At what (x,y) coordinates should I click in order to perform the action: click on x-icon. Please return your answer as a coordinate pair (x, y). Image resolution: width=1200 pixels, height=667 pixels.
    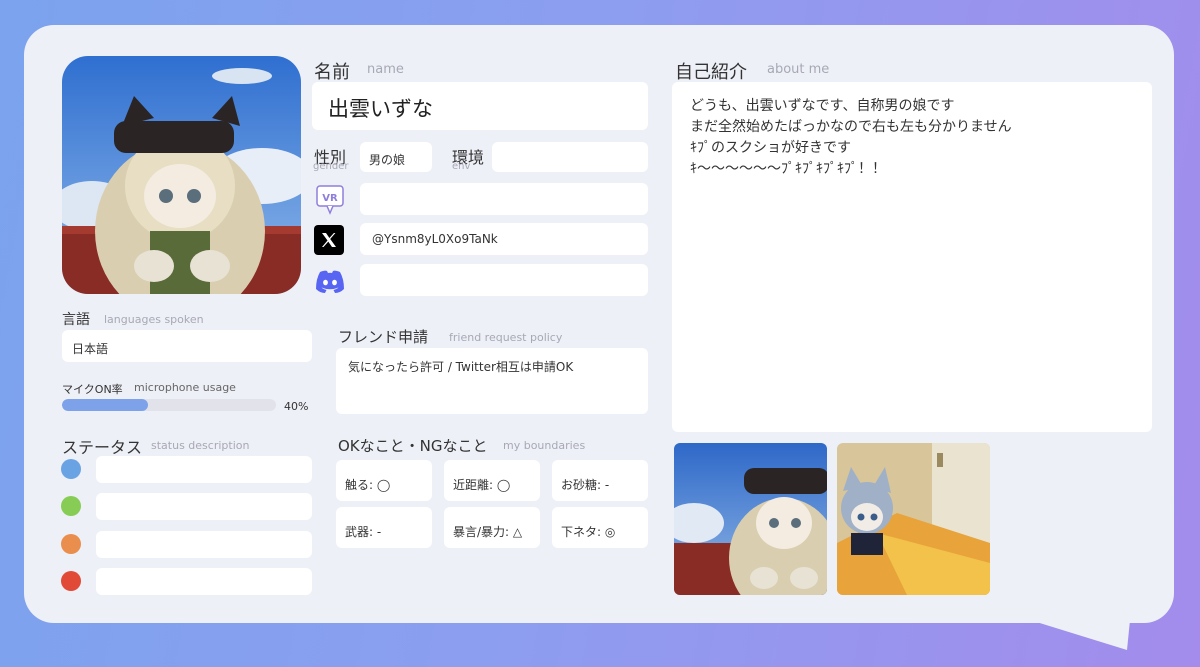
    Looking at the image, I should click on (329, 240).